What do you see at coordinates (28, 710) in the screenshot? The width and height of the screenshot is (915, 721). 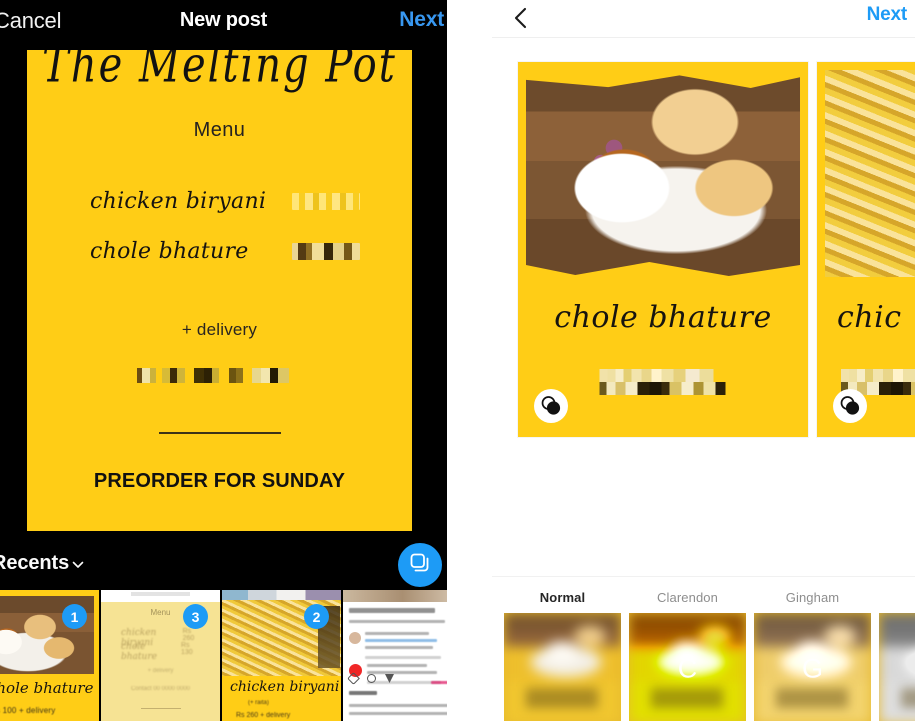 I see `thumbnail-subcaption-redacted: Rs 100 + delivery` at bounding box center [28, 710].